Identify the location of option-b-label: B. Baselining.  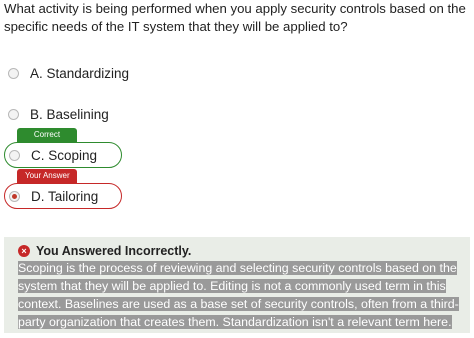
(69, 114).